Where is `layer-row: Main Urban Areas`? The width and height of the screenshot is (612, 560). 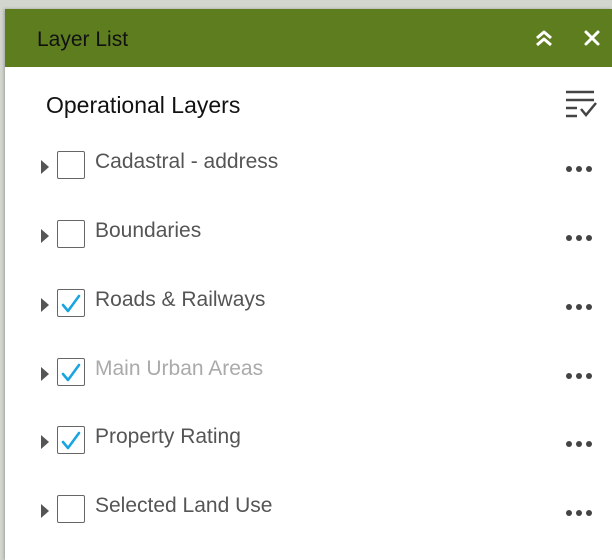 layer-row: Main Urban Areas is located at coordinates (308, 374).